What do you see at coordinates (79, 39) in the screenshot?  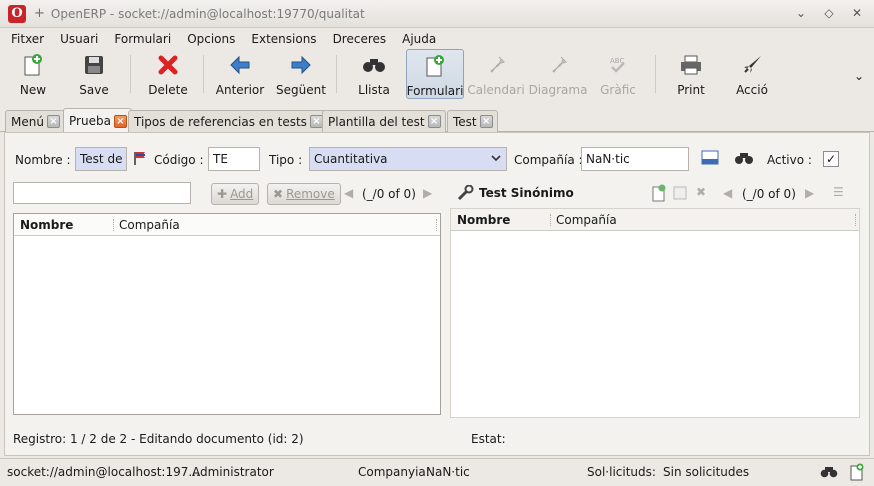 I see `menu-usuari: Usuari` at bounding box center [79, 39].